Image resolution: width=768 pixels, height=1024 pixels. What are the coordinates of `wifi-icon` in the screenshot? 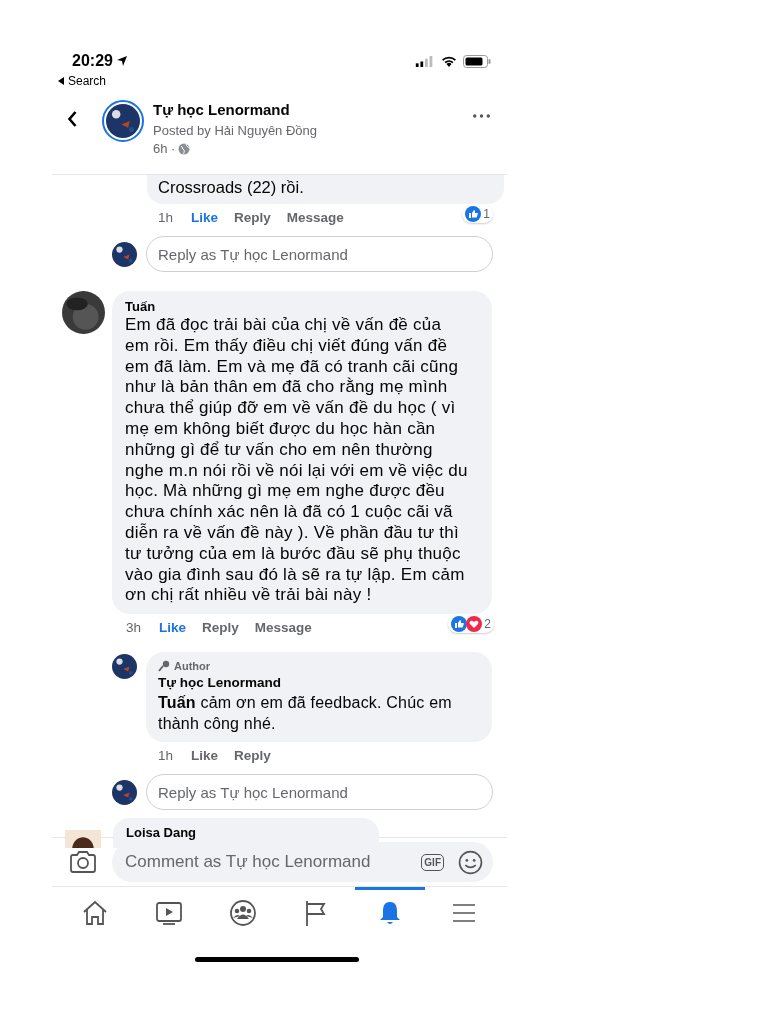 It's located at (449, 61).